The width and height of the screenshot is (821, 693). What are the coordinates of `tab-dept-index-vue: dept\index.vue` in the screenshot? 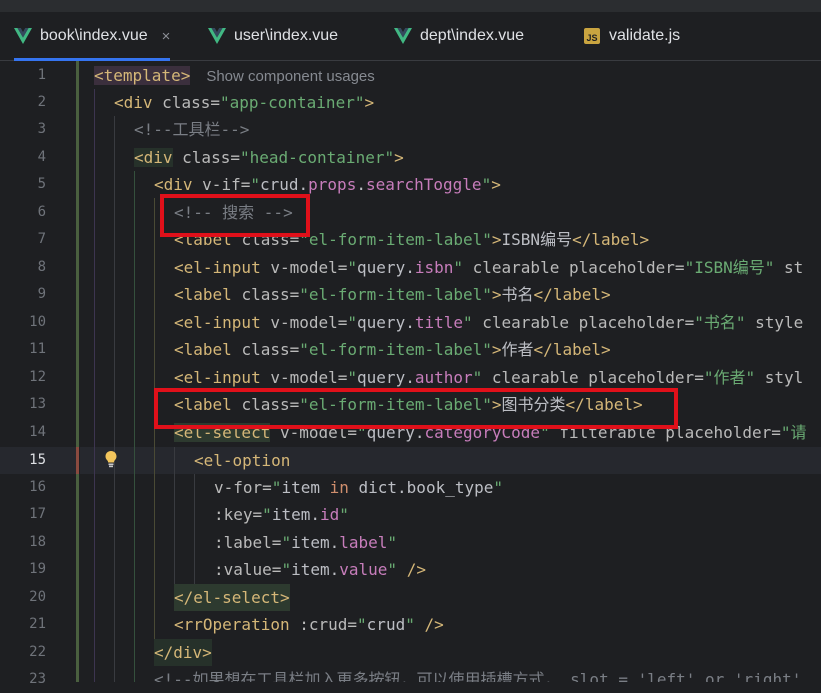 It's located at (459, 36).